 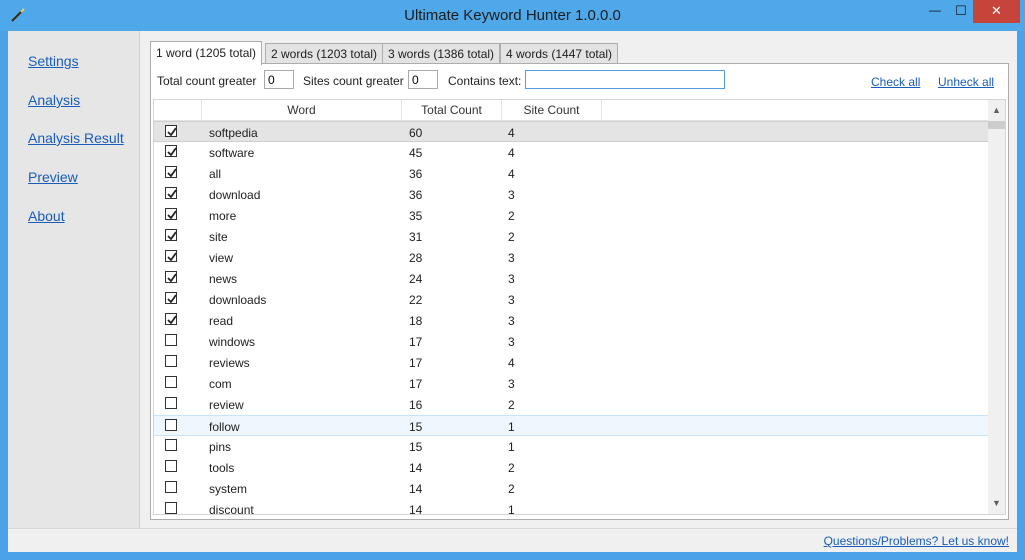 What do you see at coordinates (416, 468) in the screenshot?
I see `cell-total-count: 14` at bounding box center [416, 468].